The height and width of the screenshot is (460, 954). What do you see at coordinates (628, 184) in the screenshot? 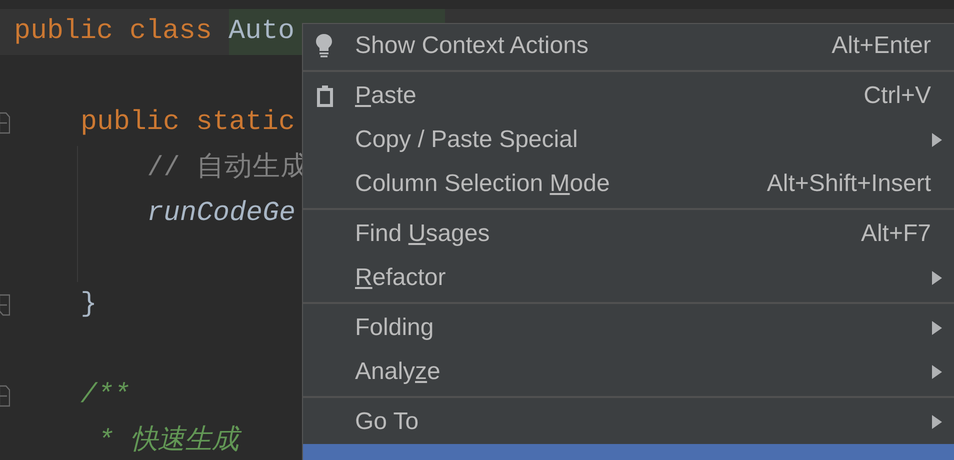
I see `menu-item: Column Selection Mode Alt+Shift+Insert` at bounding box center [628, 184].